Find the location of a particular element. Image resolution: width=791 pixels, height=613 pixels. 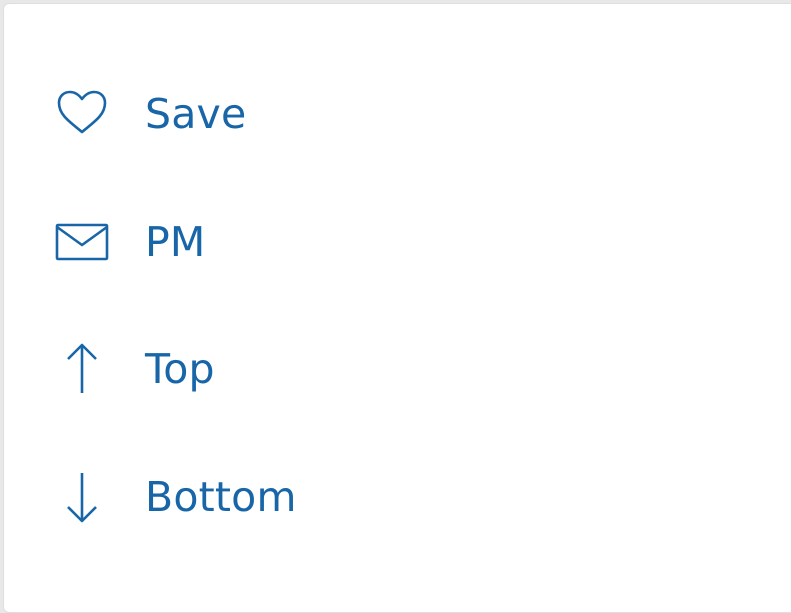

menu-item-save: Save is located at coordinates (397, 114).